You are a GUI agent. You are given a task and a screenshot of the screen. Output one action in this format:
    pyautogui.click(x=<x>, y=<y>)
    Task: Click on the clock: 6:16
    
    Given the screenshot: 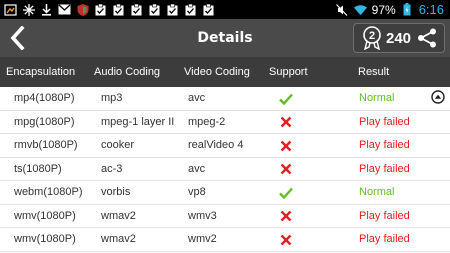 What is the action you would take?
    pyautogui.click(x=431, y=9)
    